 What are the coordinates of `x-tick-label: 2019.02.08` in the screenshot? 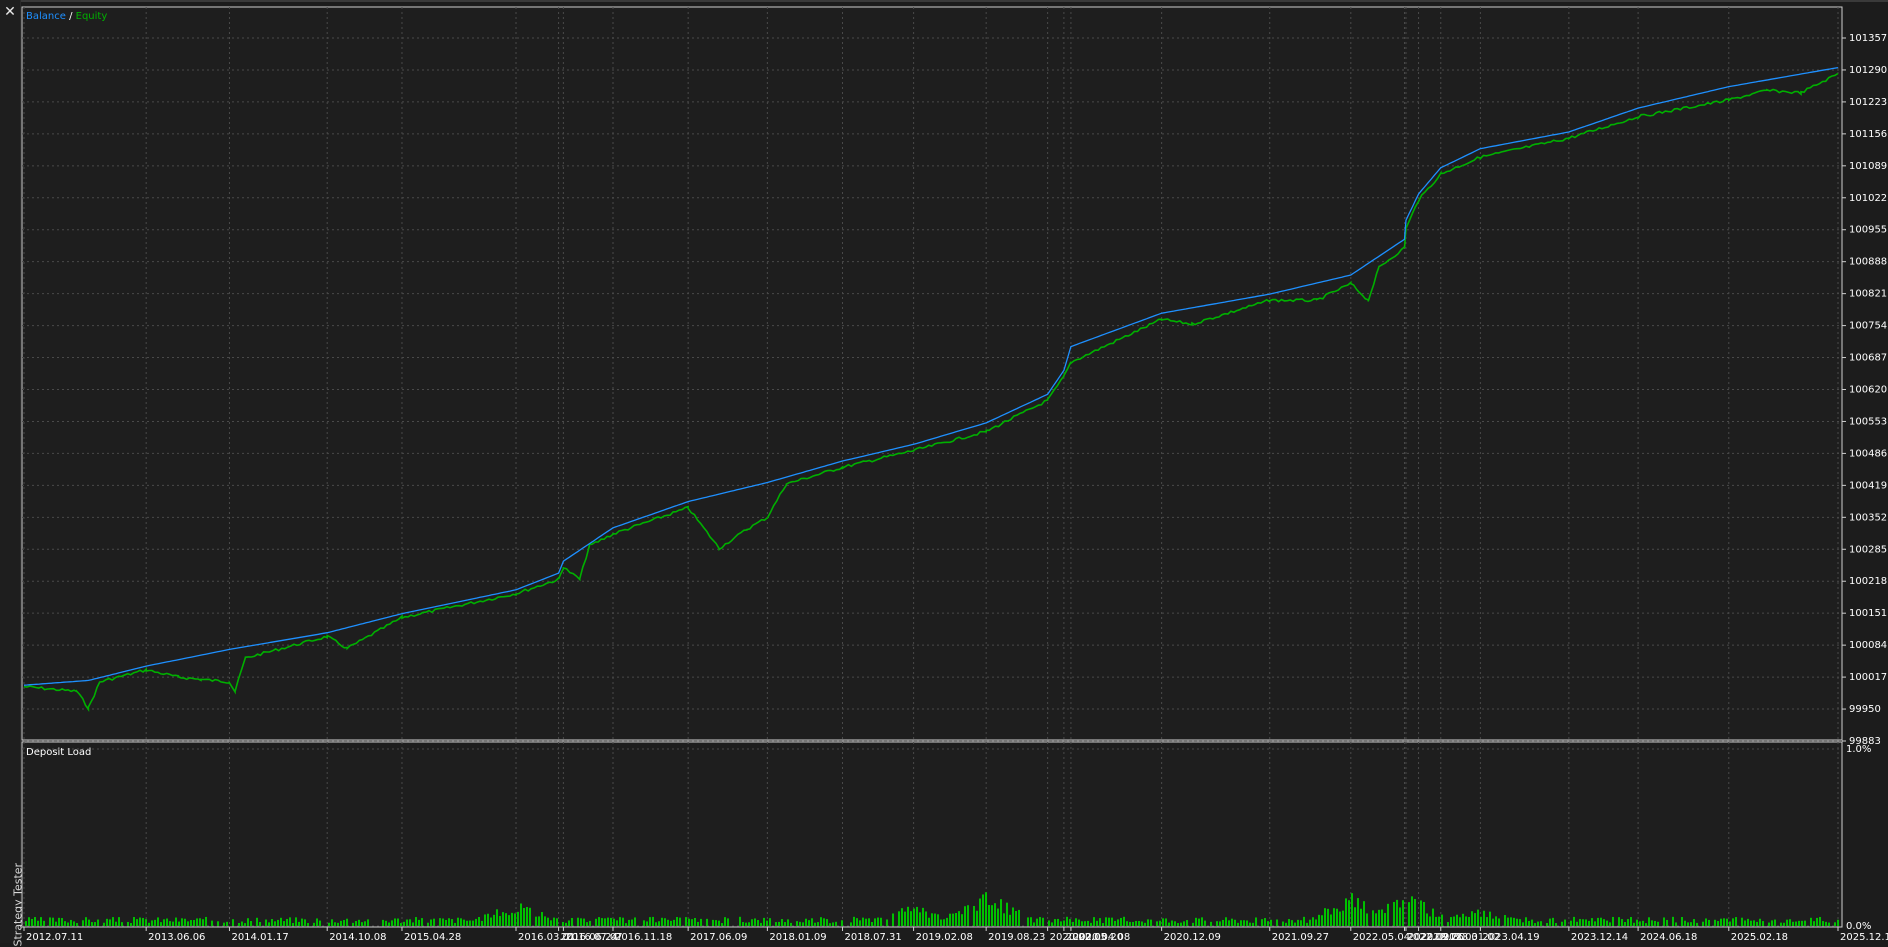 It's located at (944, 937).